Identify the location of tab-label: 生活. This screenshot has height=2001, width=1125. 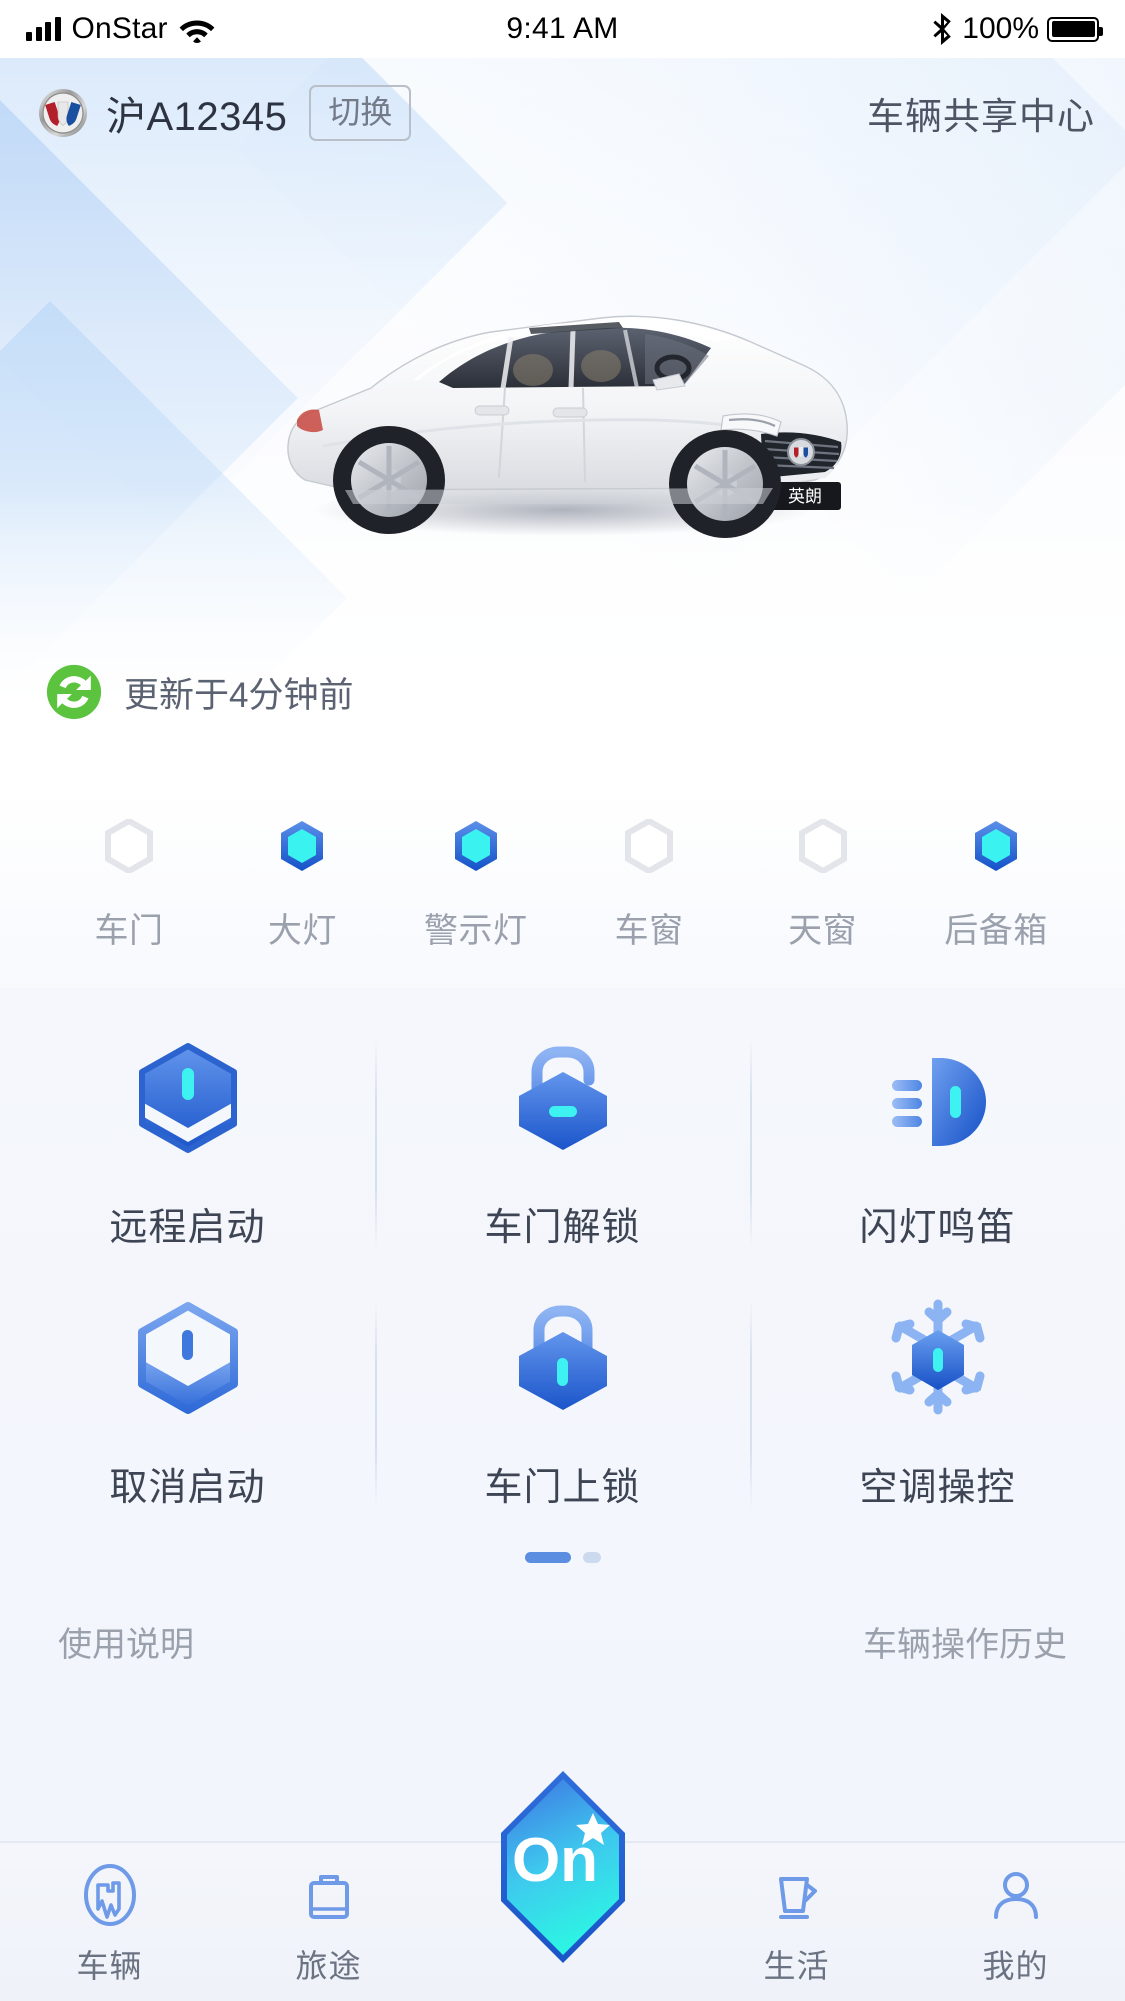
(796, 1966).